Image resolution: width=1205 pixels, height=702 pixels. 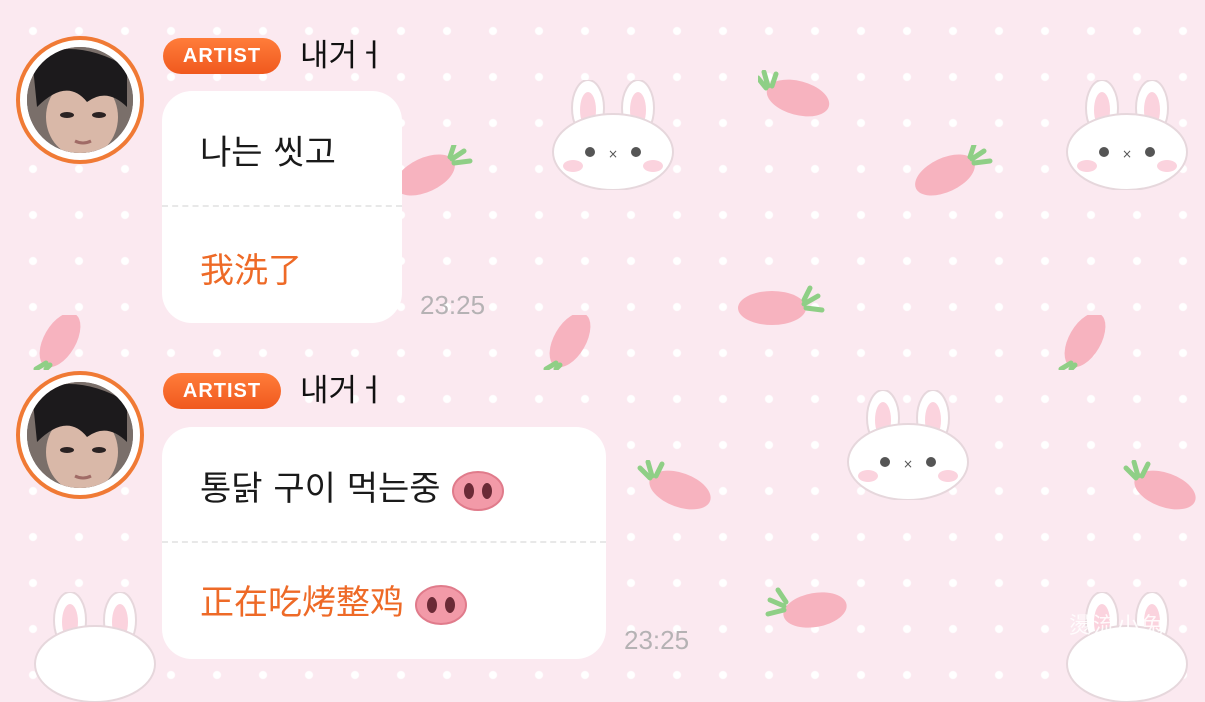 I want to click on message-text-korean: 통닭 구이 먹는중, so click(x=352, y=486).